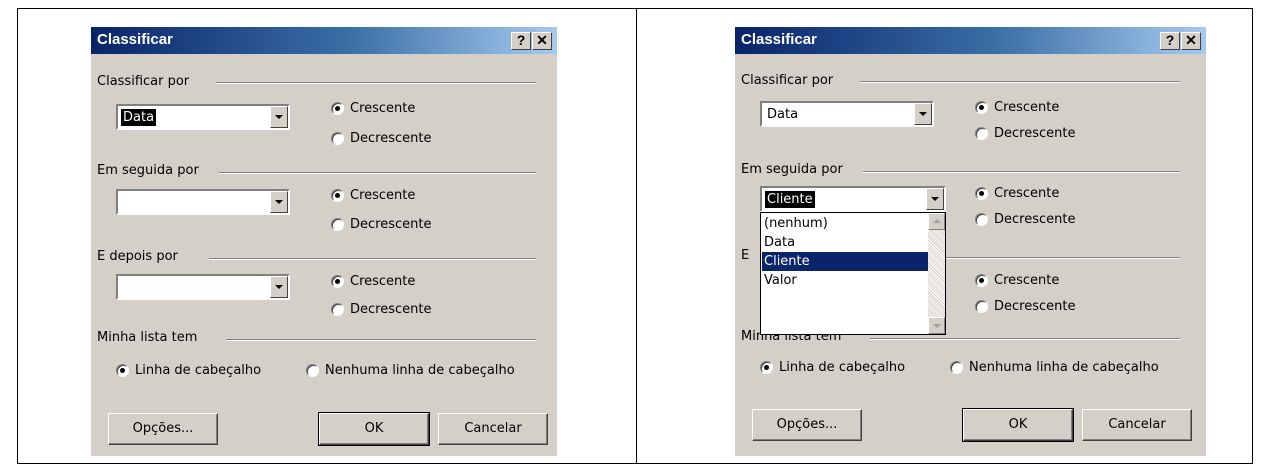 Image resolution: width=1270 pixels, height=466 pixels. Describe the element at coordinates (936, 221) in the screenshot. I see `scroll-up-icon` at that location.